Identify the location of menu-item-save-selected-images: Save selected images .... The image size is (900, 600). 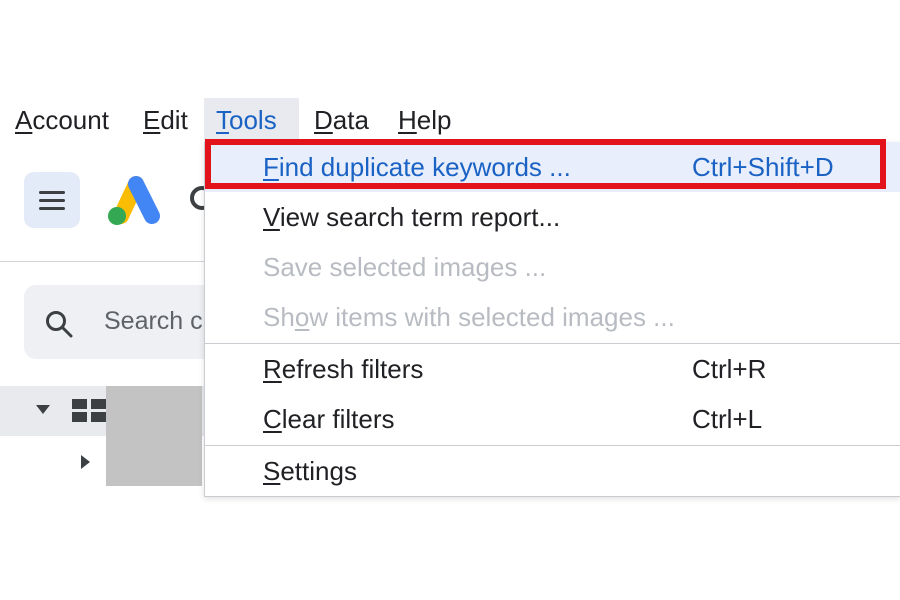
(405, 267).